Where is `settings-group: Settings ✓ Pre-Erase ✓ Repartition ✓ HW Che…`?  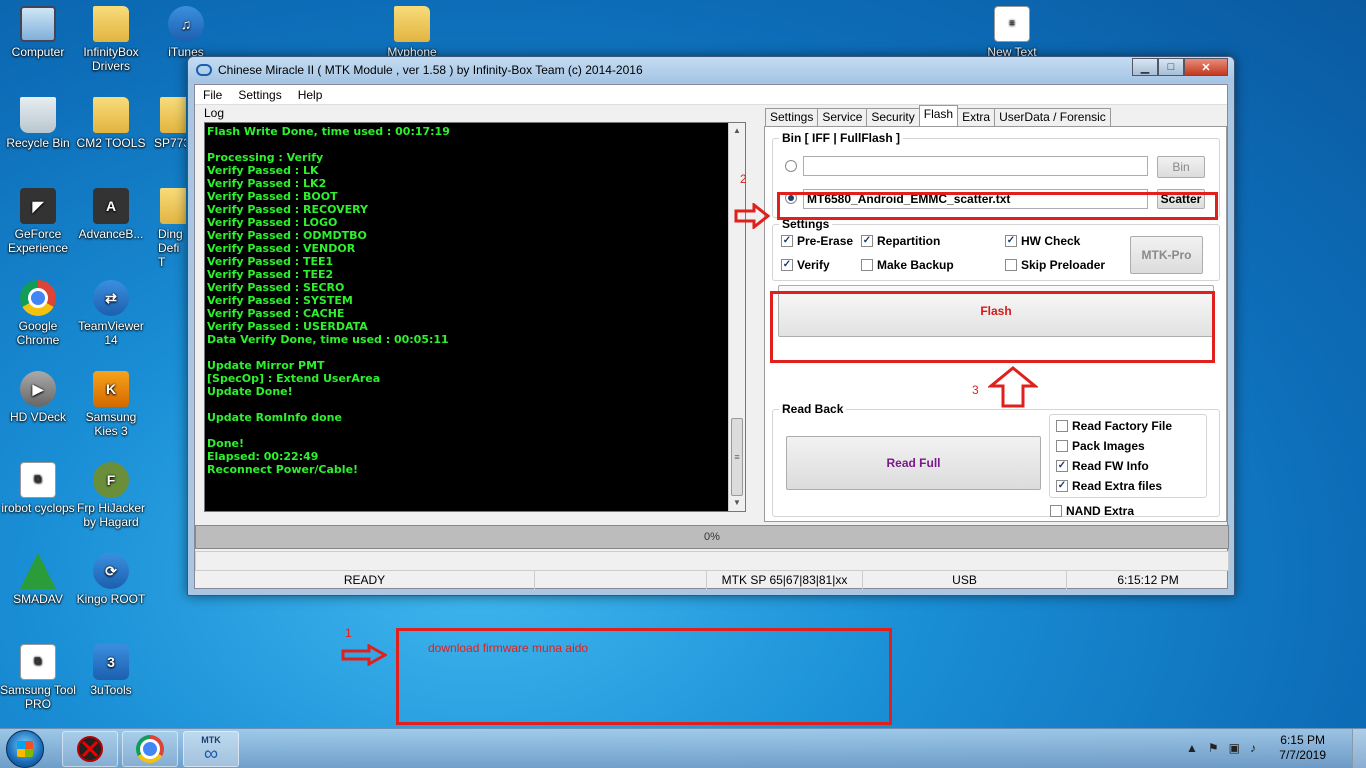
settings-group: Settings ✓ Pre-Erase ✓ Repartition ✓ HW Che… is located at coordinates (996, 249).